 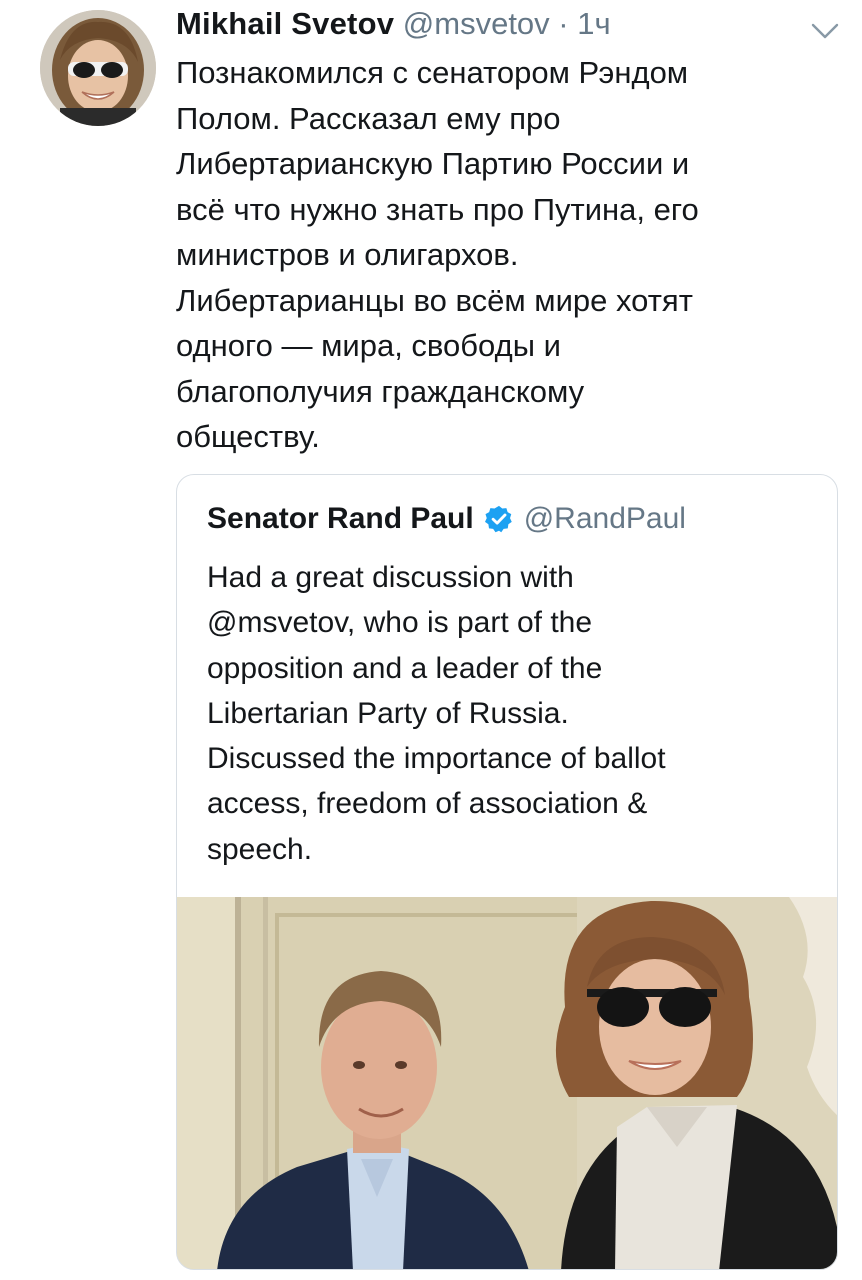 I want to click on author-name: Mikhail Svetov, so click(x=285, y=23).